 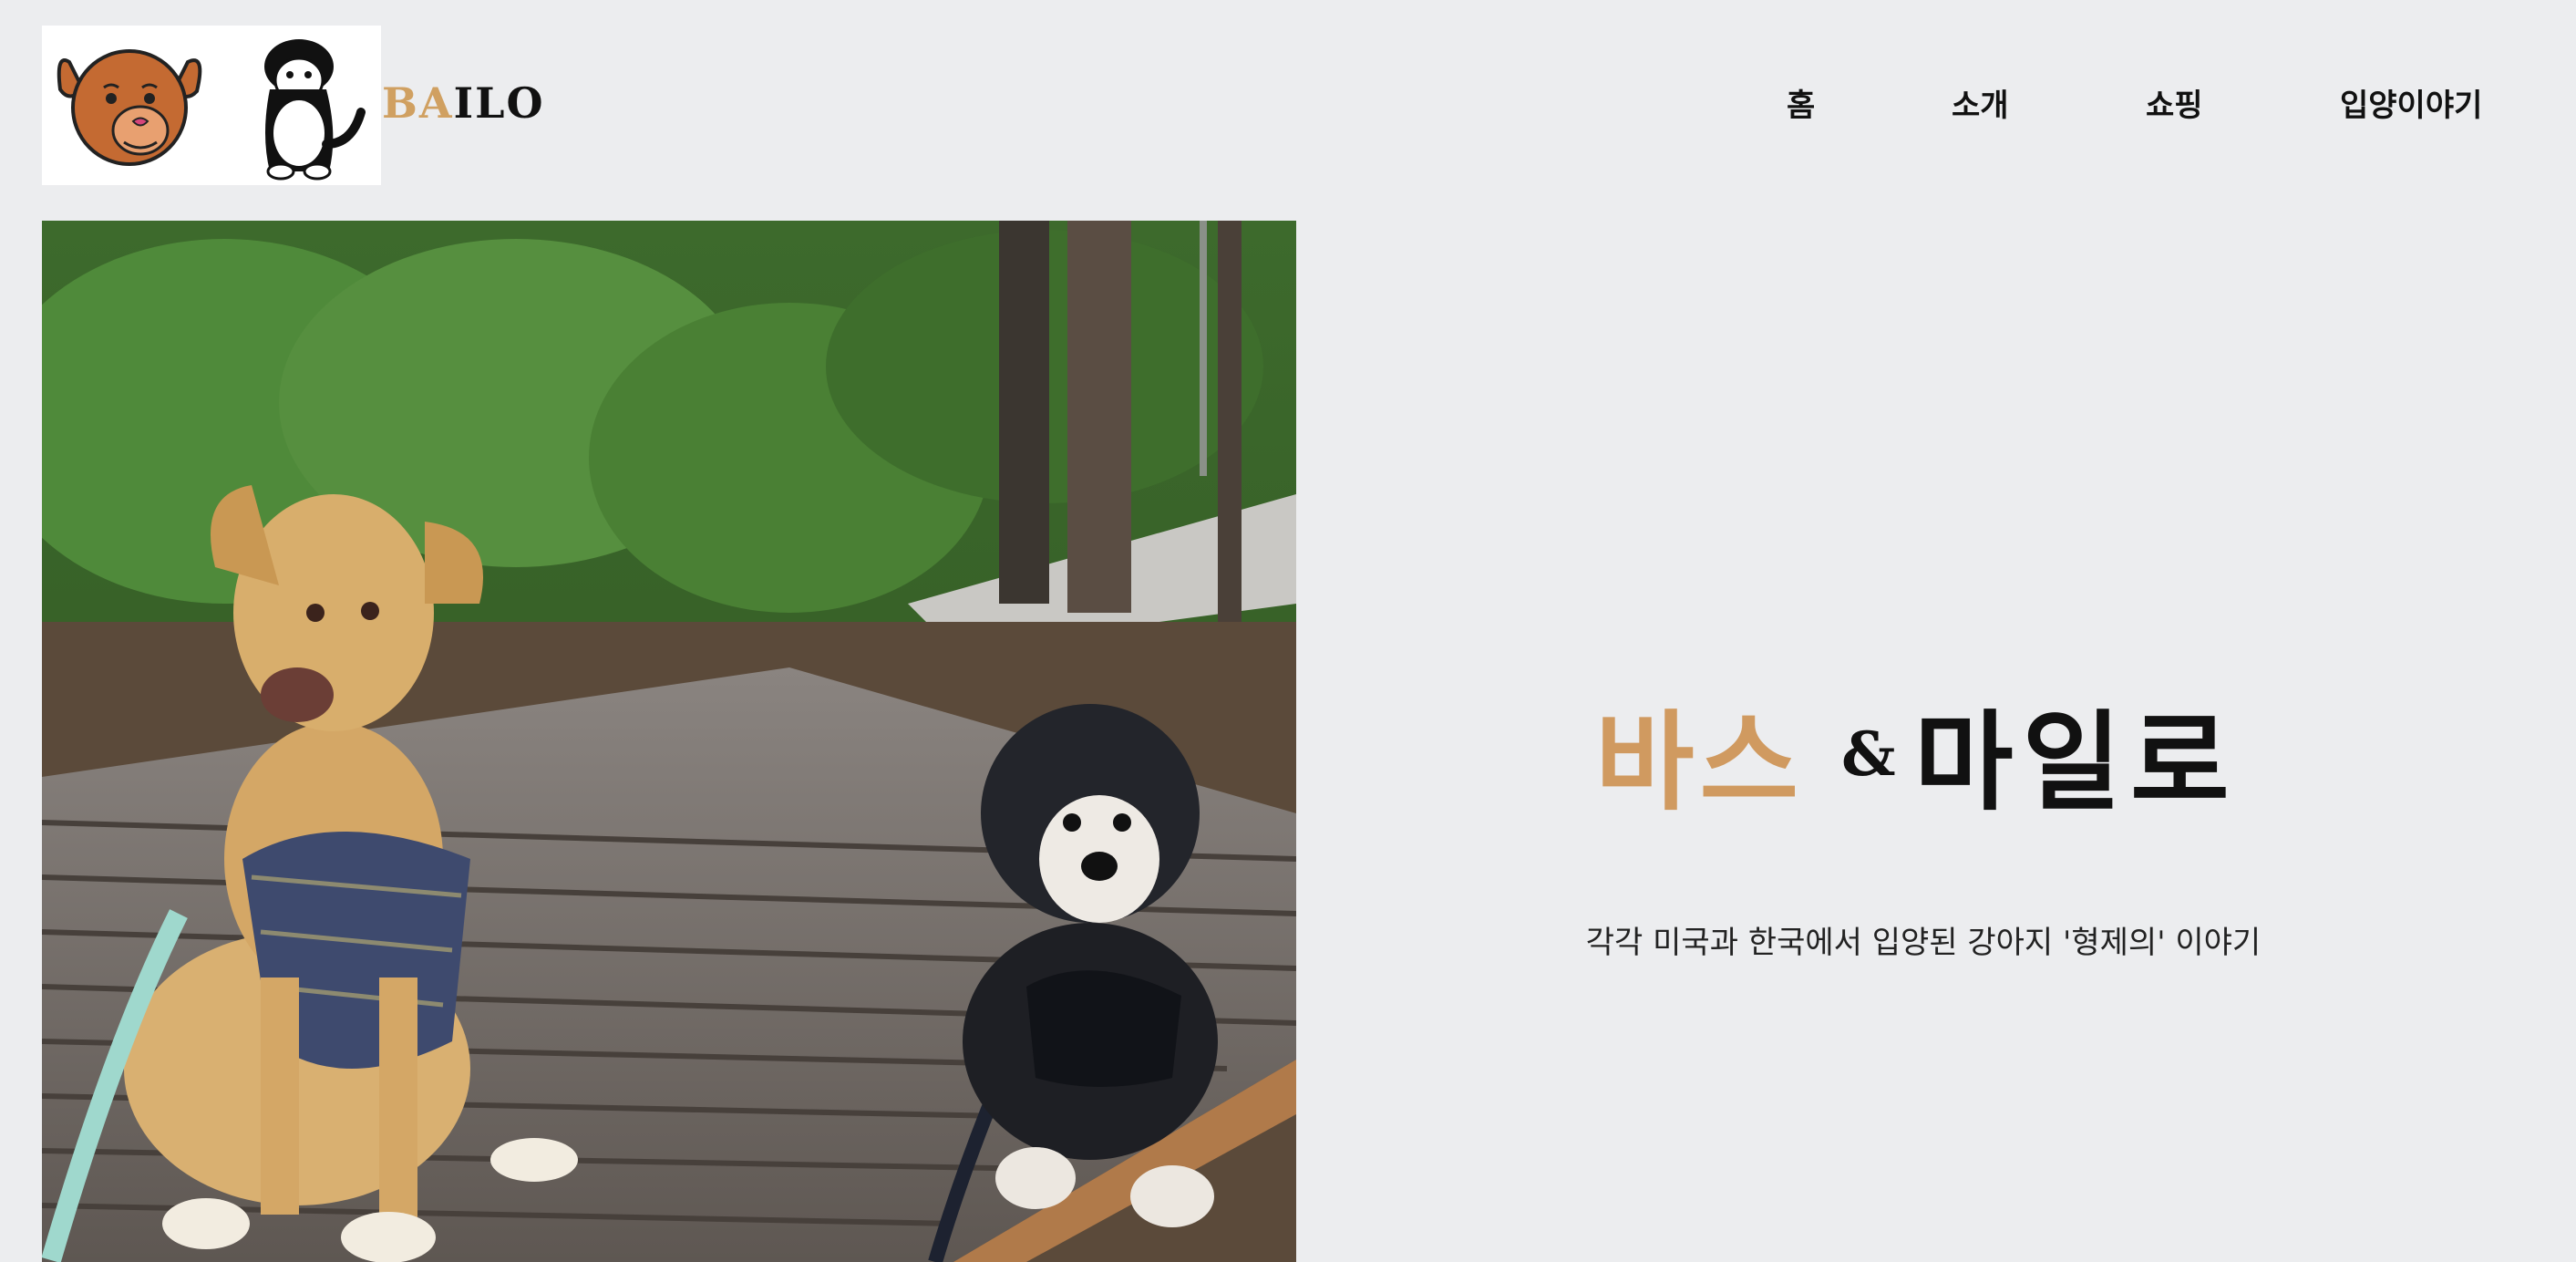 I want to click on nav-home: 홈, so click(x=1801, y=102).